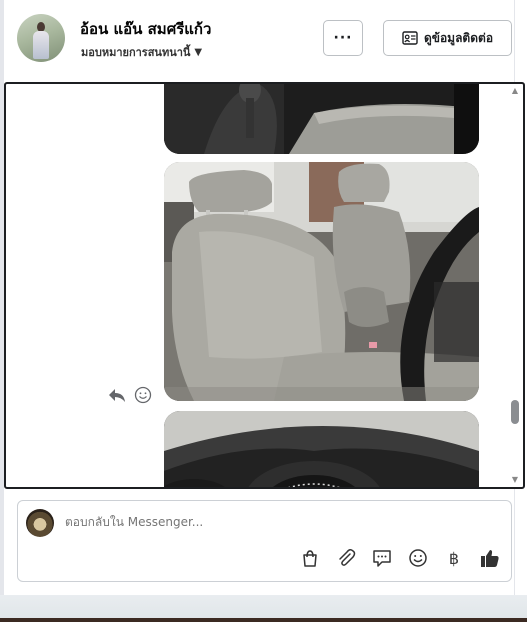 This screenshot has width=527, height=622. Describe the element at coordinates (458, 37) in the screenshot. I see `view-contact-label: ดูข้อมูลติดต่อ` at that location.